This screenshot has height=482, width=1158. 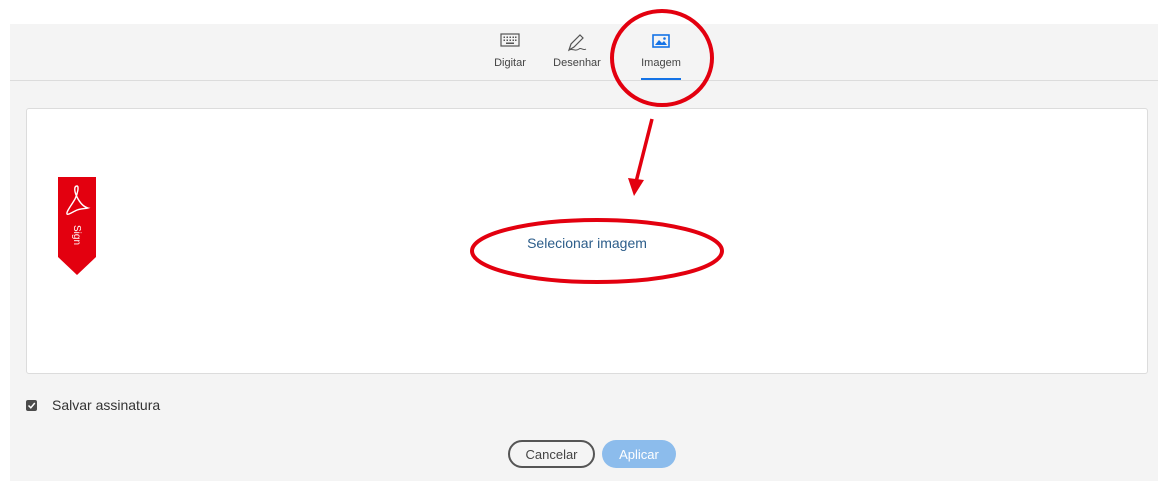 I want to click on save-signature-checkbox, so click(x=31, y=405).